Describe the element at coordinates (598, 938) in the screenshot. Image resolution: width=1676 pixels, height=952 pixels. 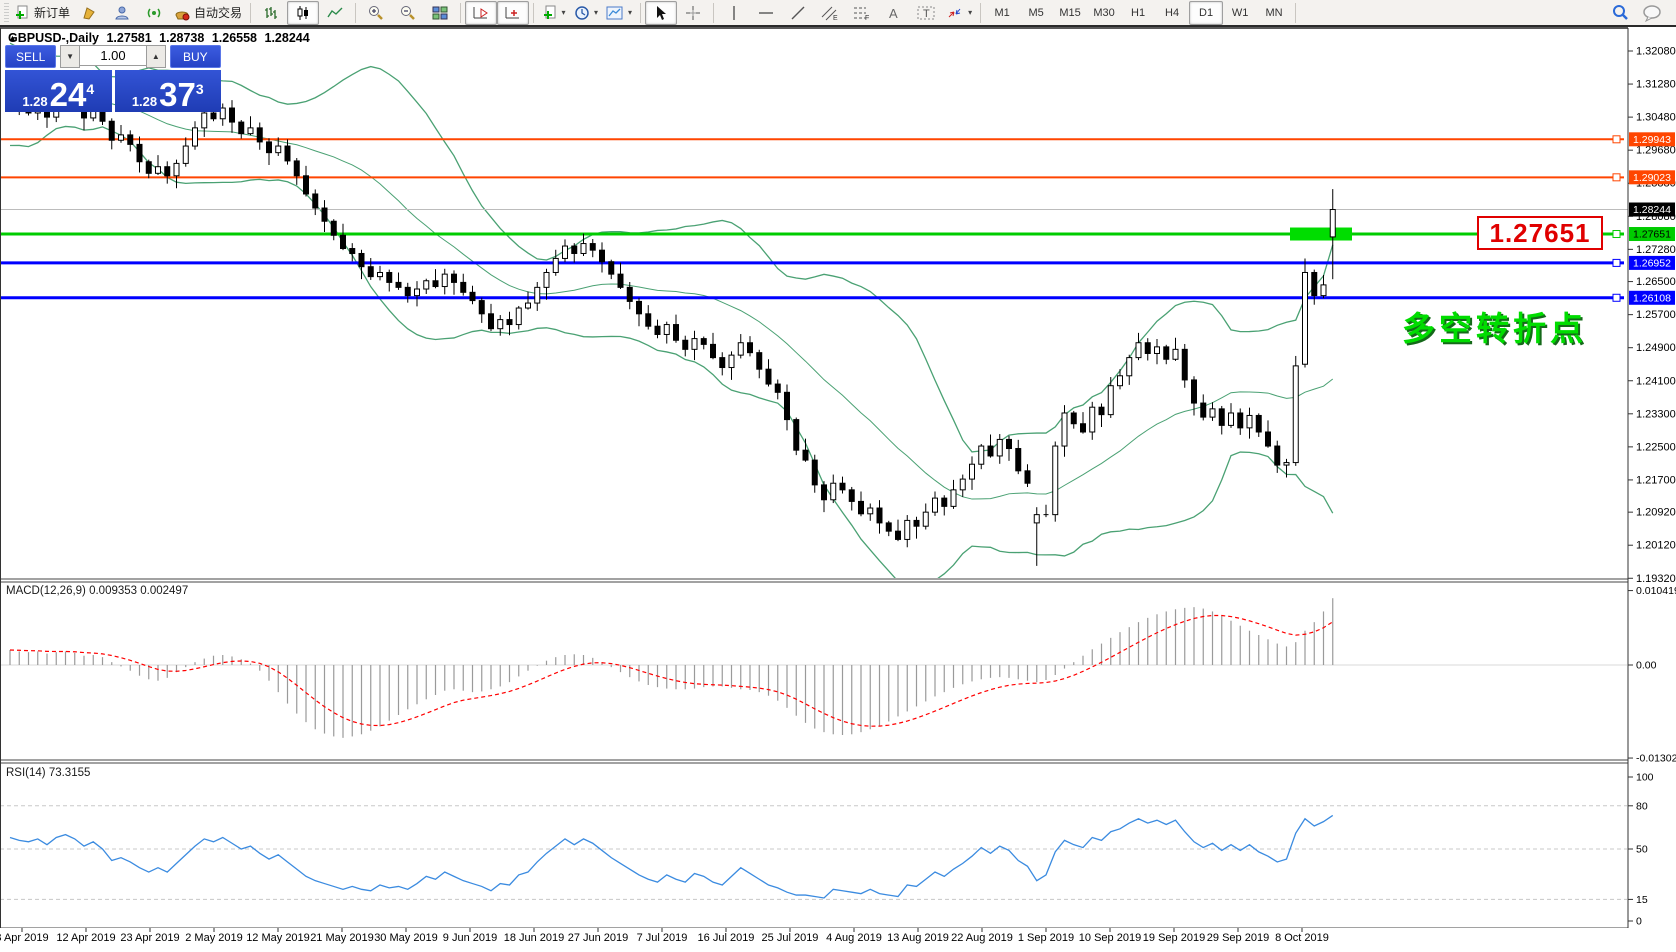
I see `date-label: 27 Jun 2019` at that location.